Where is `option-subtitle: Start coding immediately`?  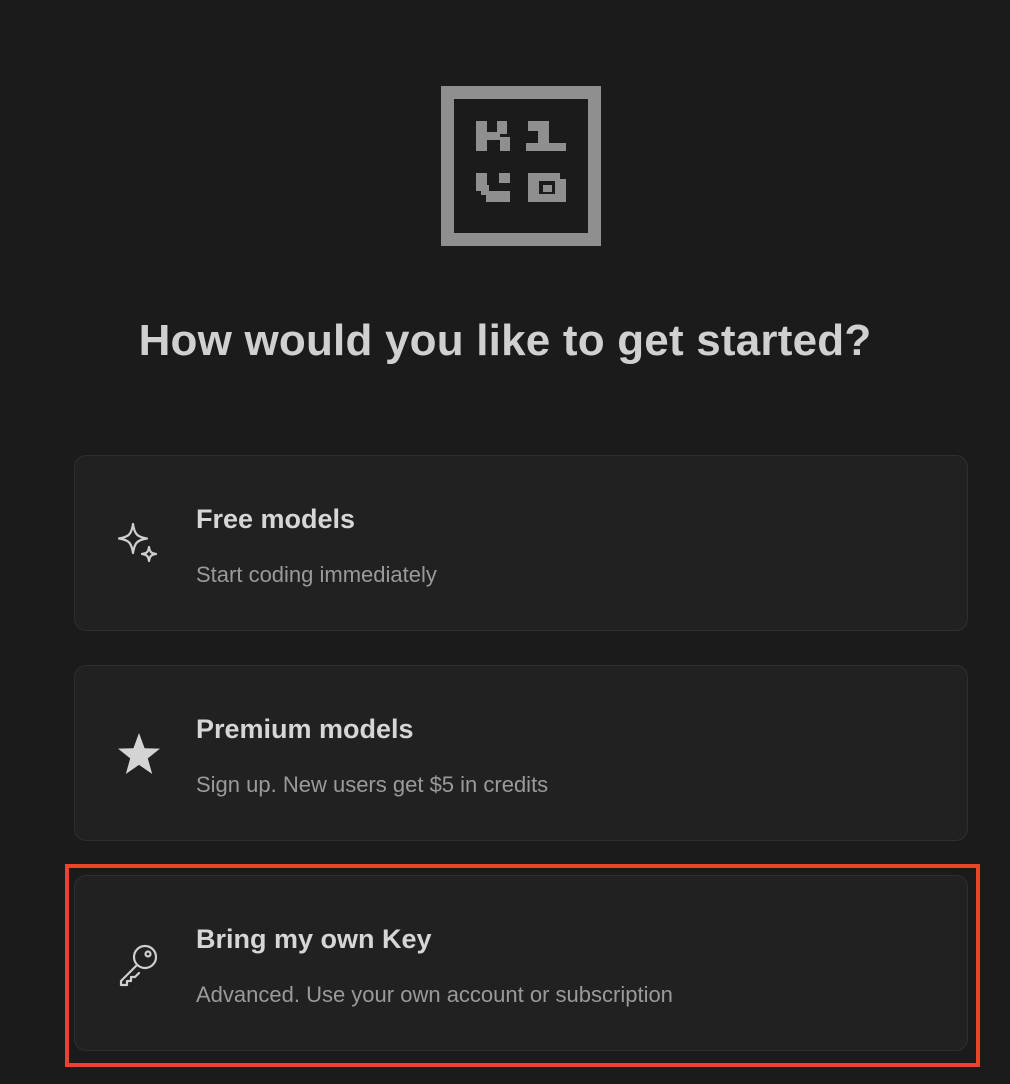
option-subtitle: Start coding immediately is located at coordinates (316, 574).